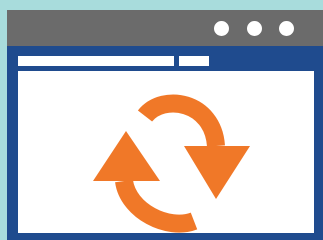  I want to click on address-bar-button, so click(194, 61).